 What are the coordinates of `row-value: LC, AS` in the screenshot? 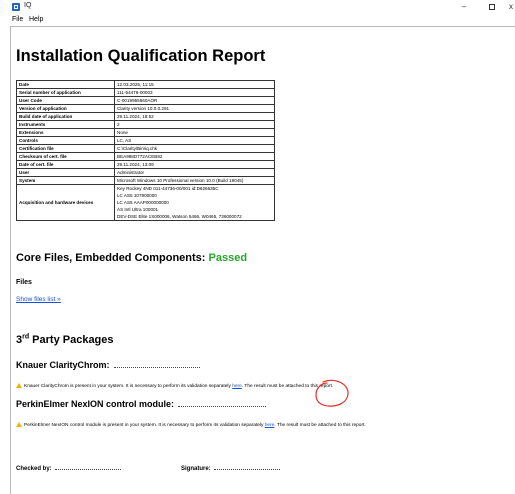 It's located at (194, 140).